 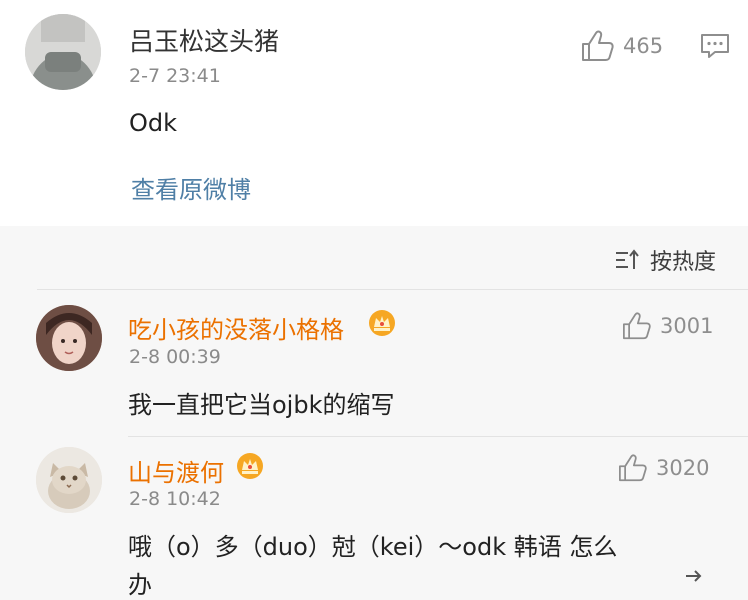 What do you see at coordinates (140, 585) in the screenshot?
I see `comment-2-content-line2: 办` at bounding box center [140, 585].